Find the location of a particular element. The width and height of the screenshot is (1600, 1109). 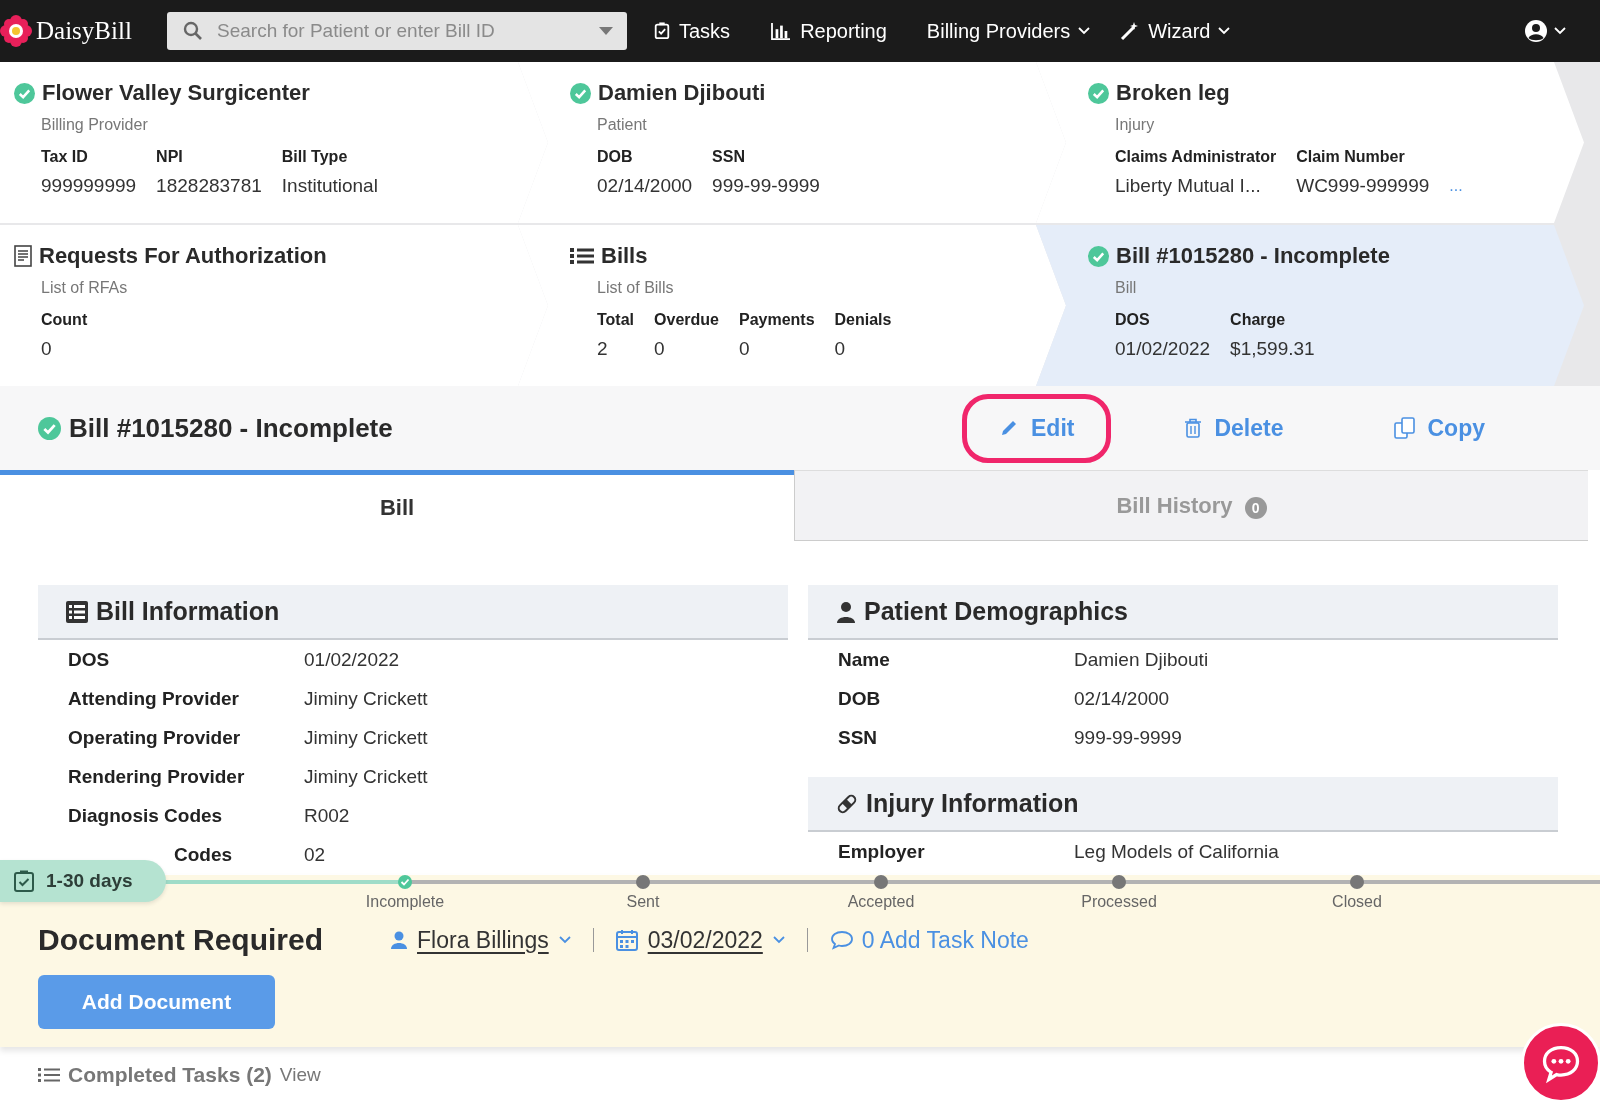

user-menu-button is located at coordinates (1545, 31).